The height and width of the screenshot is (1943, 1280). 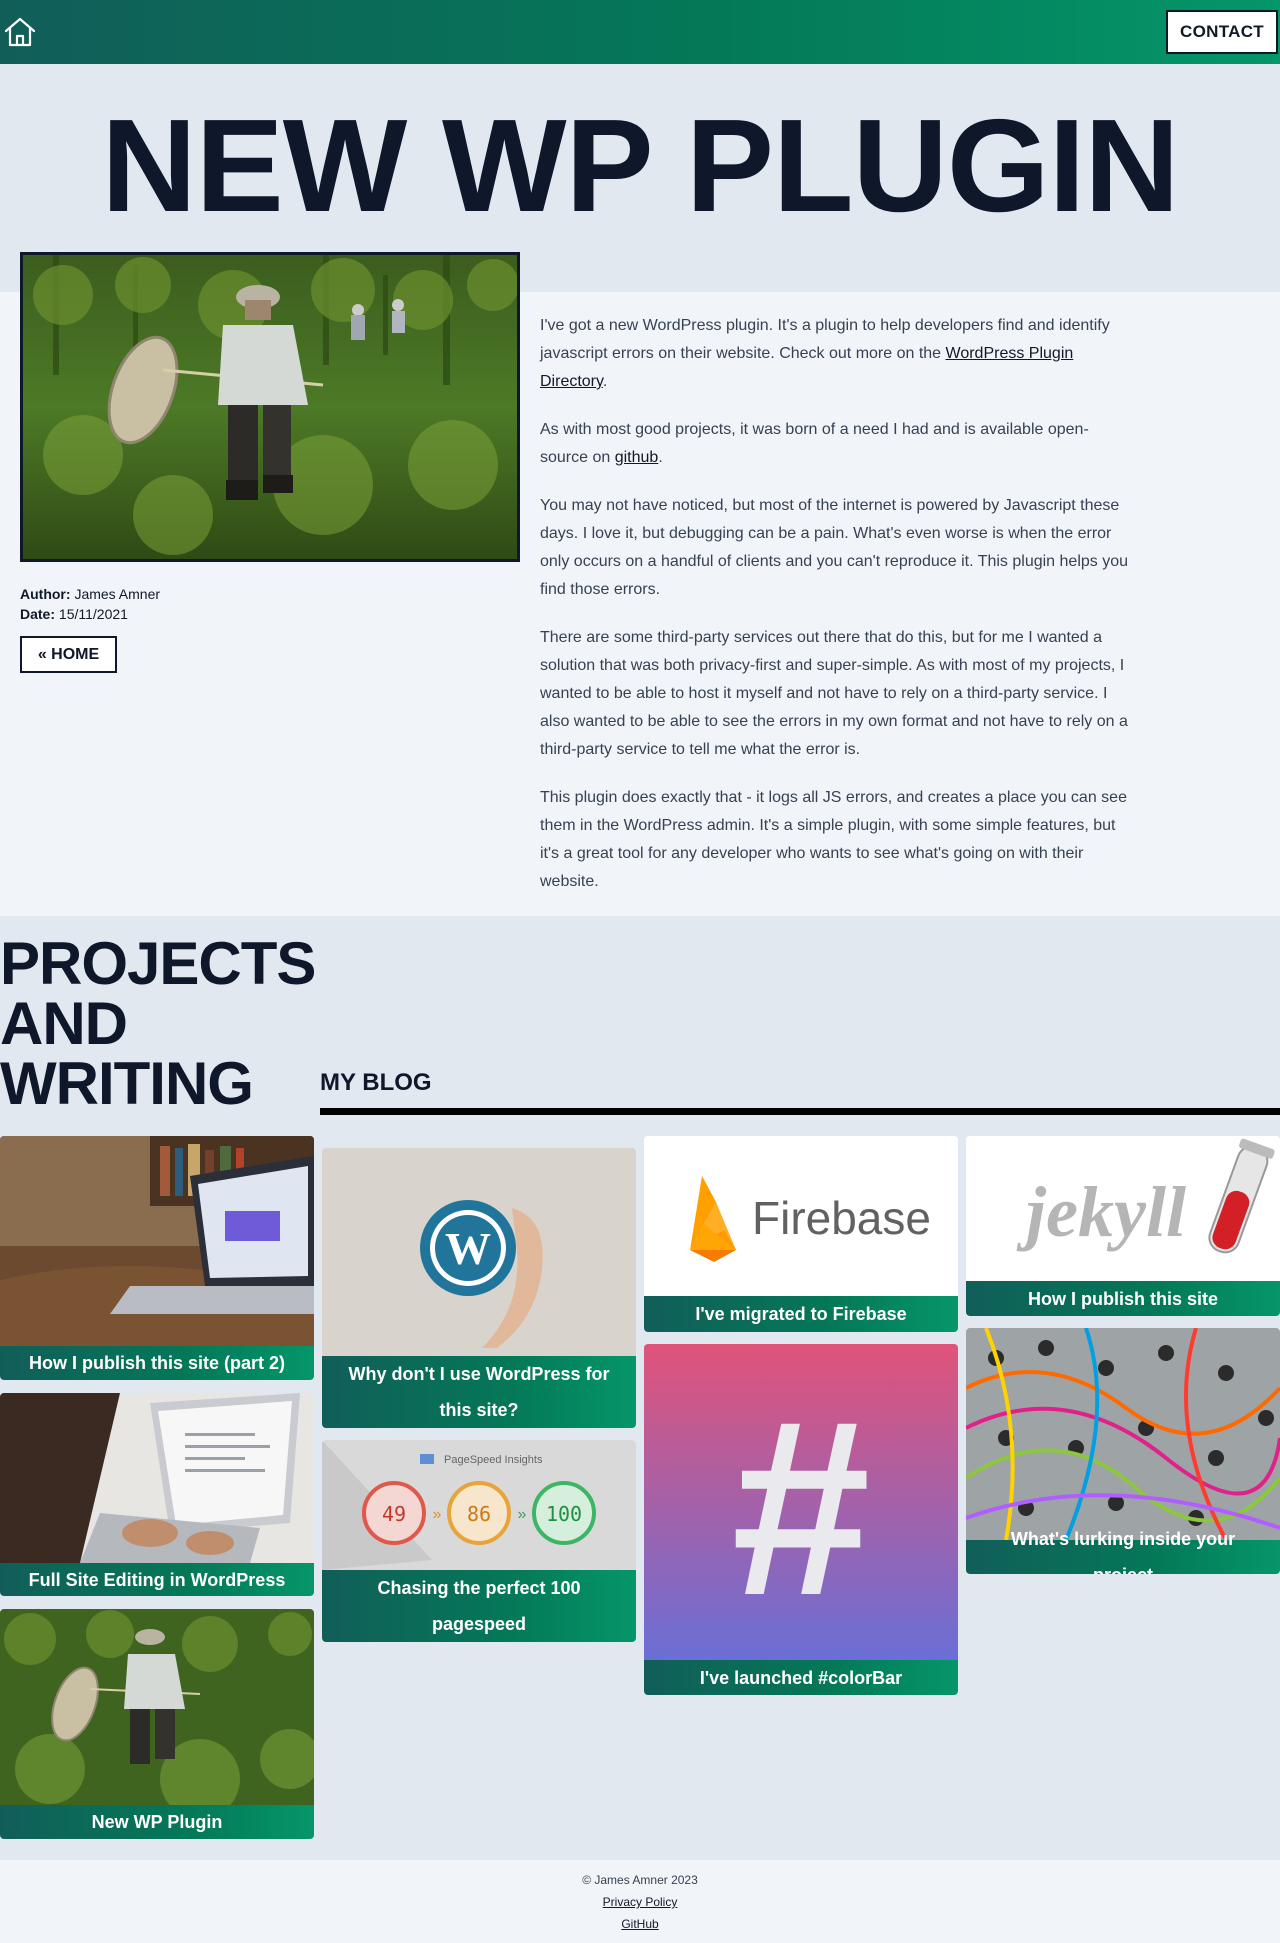 What do you see at coordinates (1123, 1434) in the screenshot?
I see `modular-synth-cables-photo` at bounding box center [1123, 1434].